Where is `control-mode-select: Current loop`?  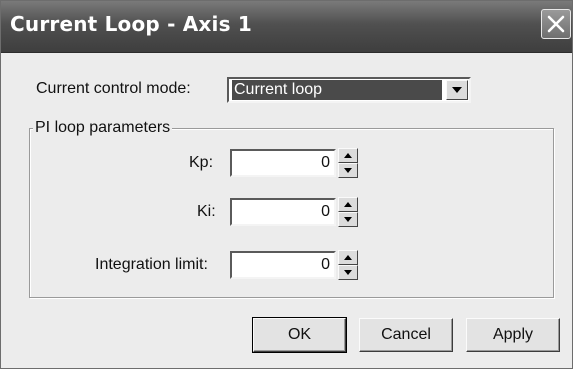 control-mode-select: Current loop is located at coordinates (349, 90).